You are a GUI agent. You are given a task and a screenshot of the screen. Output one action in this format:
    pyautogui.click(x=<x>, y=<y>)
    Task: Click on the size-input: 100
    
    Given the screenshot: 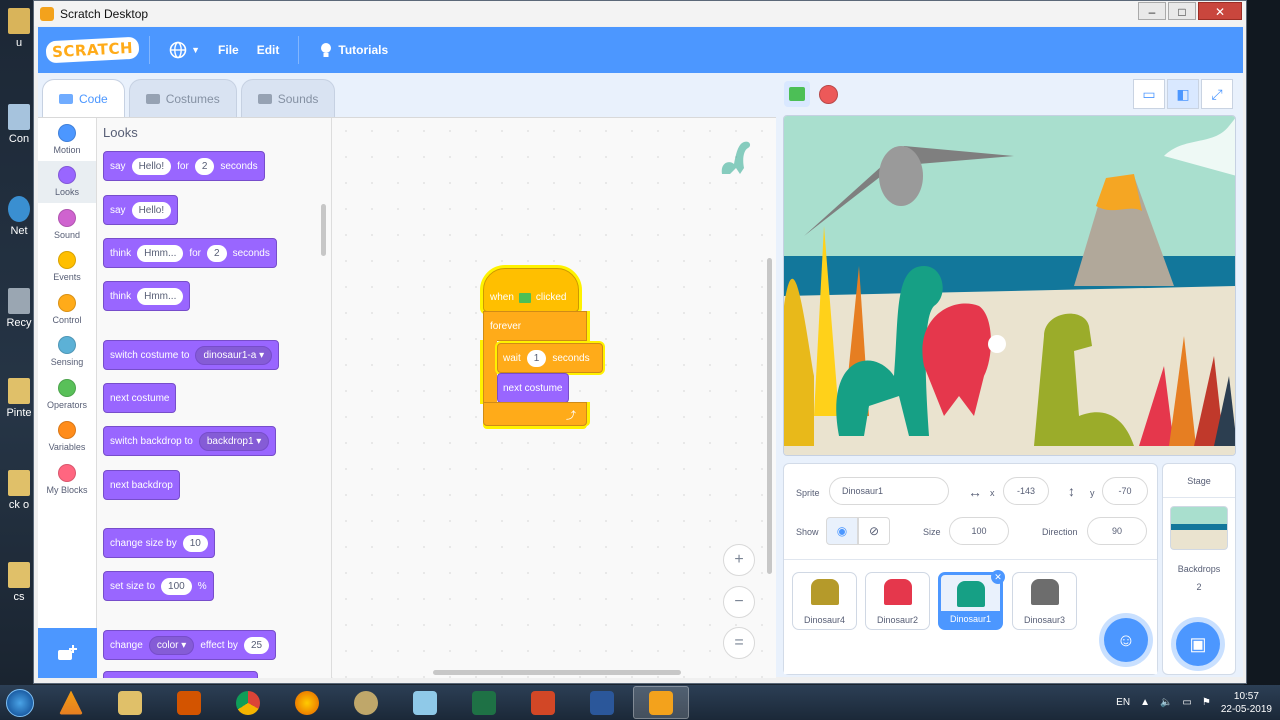 What is the action you would take?
    pyautogui.click(x=979, y=531)
    